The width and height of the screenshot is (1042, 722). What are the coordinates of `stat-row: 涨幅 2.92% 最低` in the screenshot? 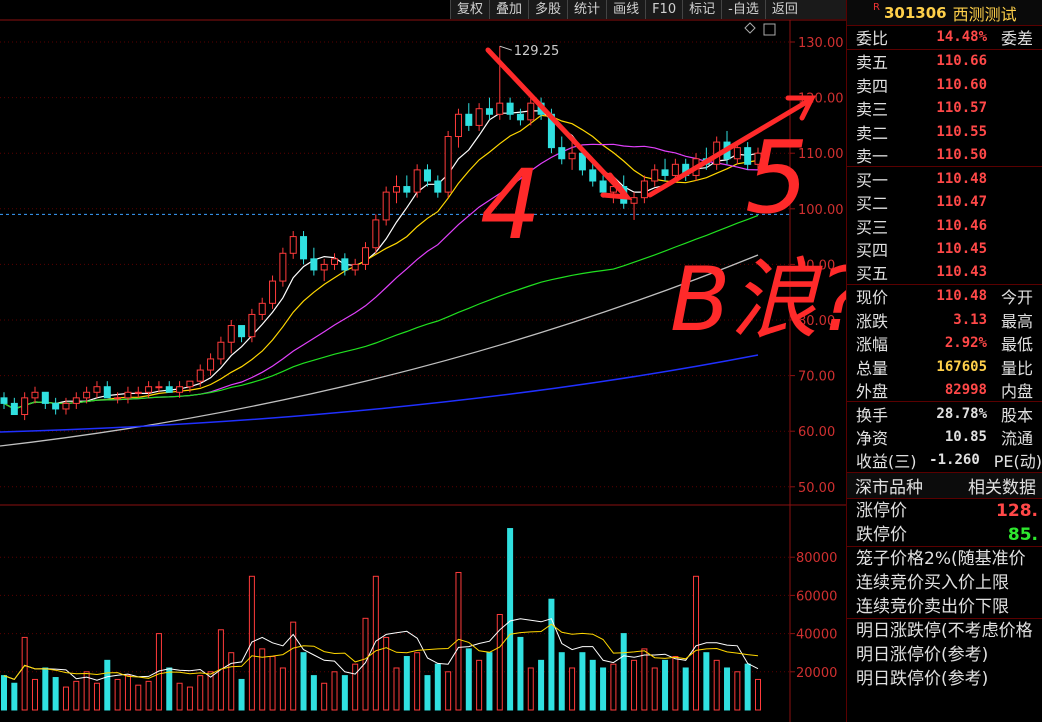 It's located at (944, 344).